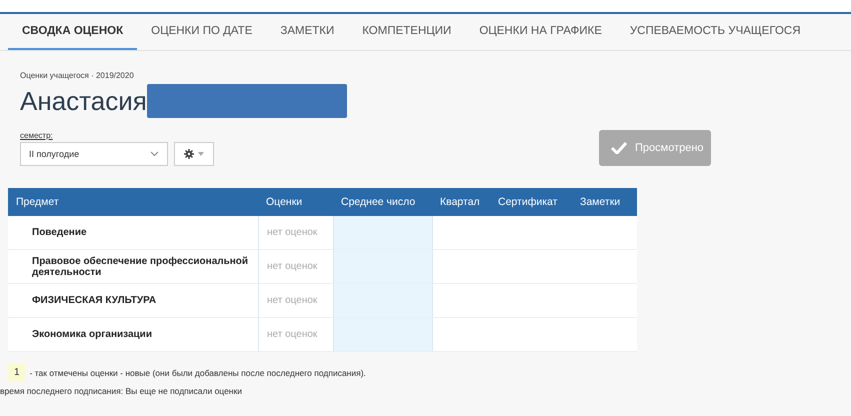 The image size is (851, 416). What do you see at coordinates (407, 32) in the screenshot?
I see `tab: КОМПЕТЕНЦИИ` at bounding box center [407, 32].